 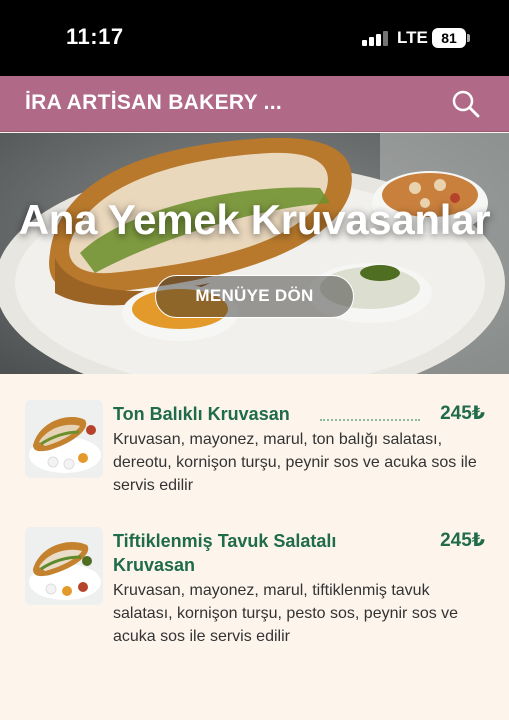 I want to click on network-label: LTE, so click(x=412, y=37).